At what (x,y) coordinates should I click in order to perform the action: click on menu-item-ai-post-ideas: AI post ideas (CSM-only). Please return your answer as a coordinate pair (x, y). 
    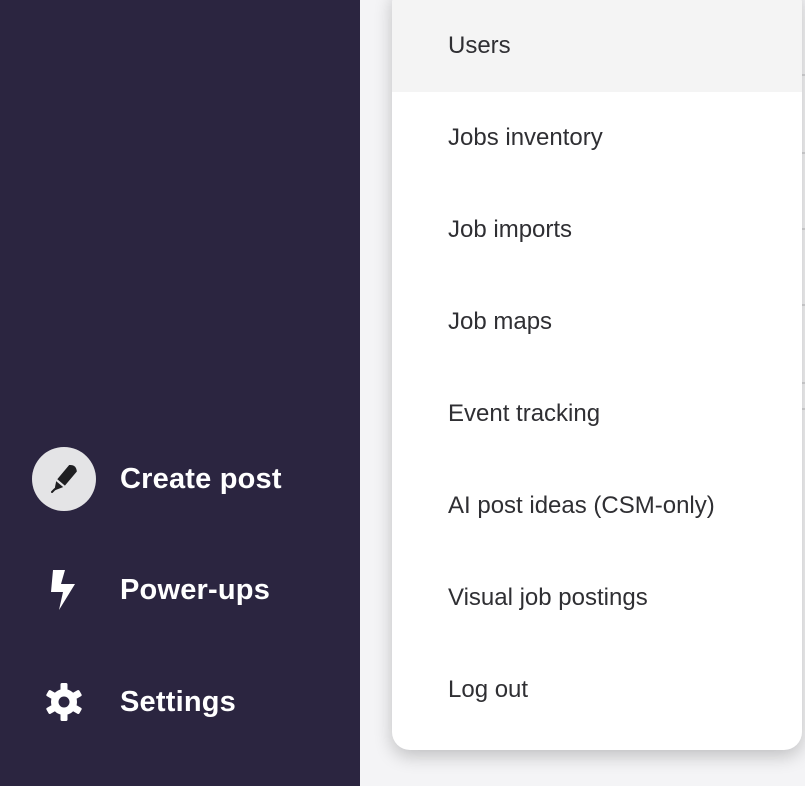
    Looking at the image, I should click on (597, 506).